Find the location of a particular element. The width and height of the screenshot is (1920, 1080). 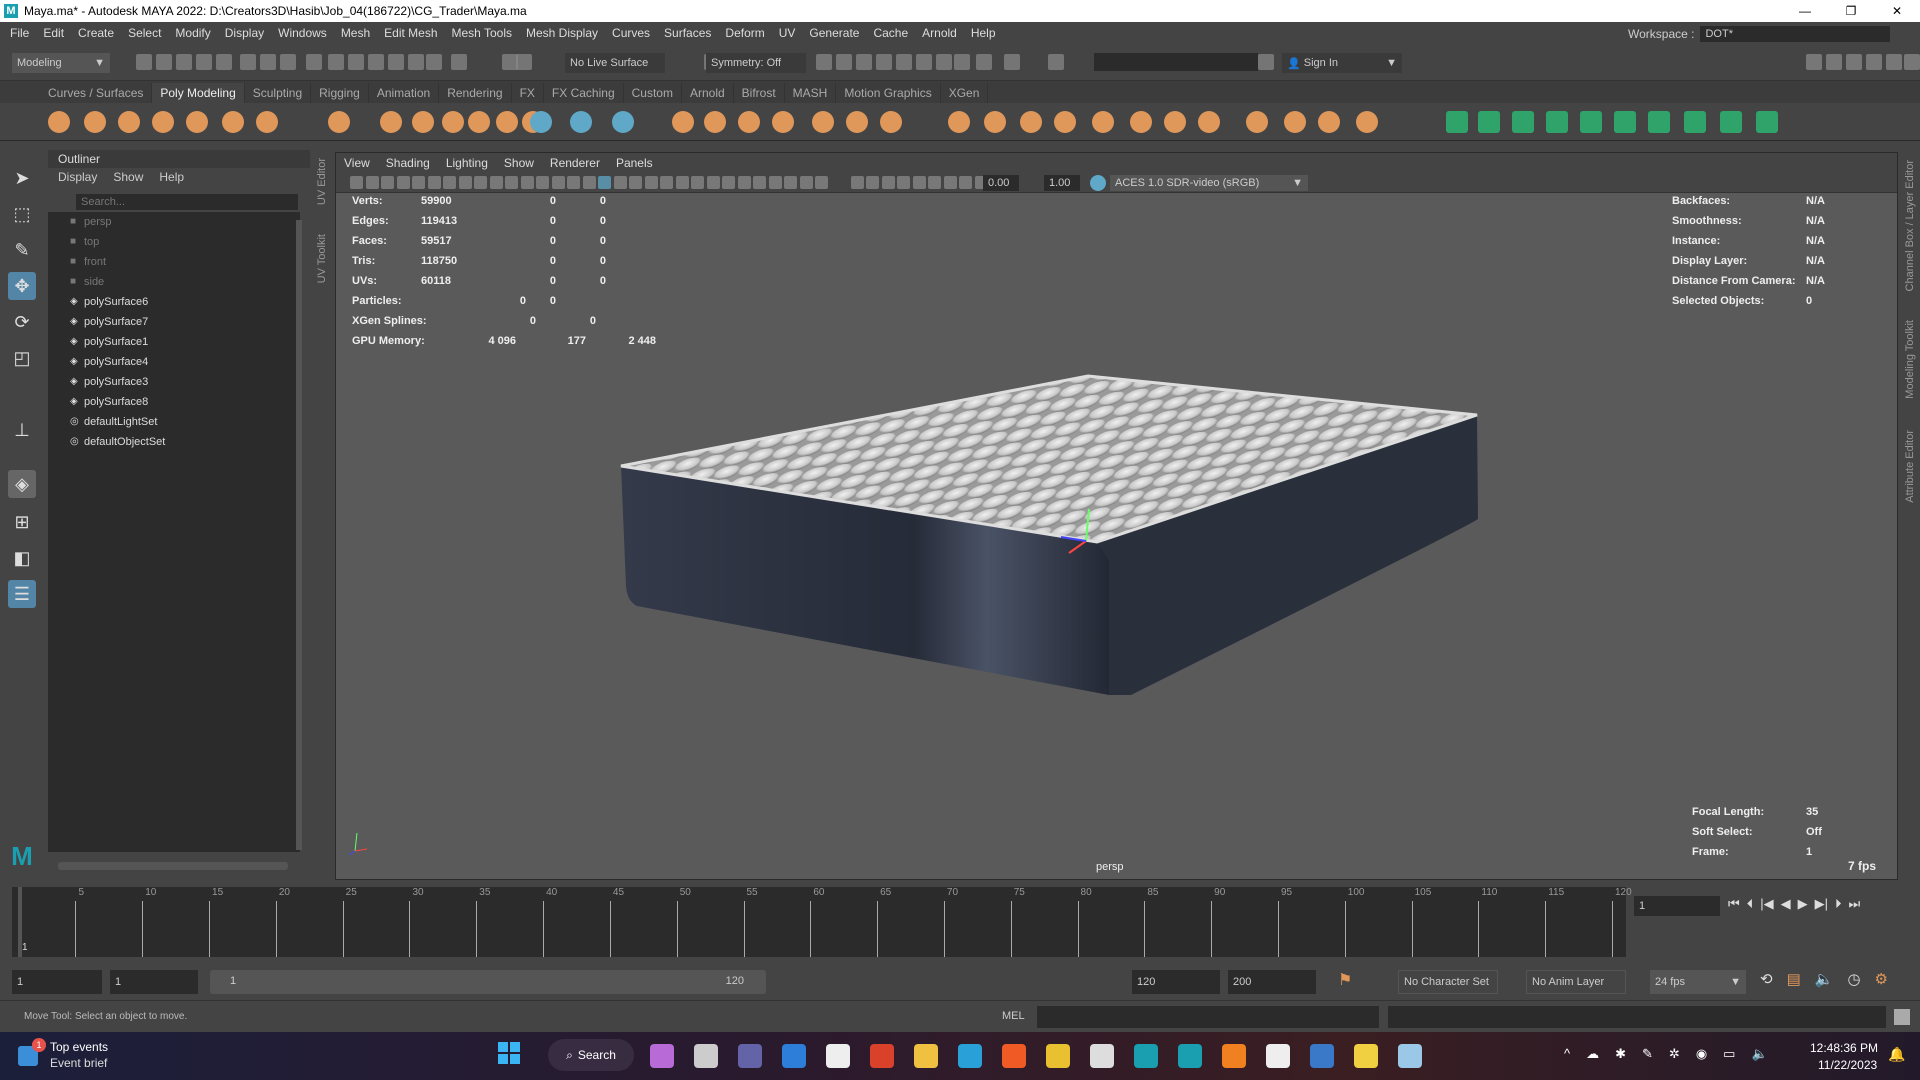

notifications-bell-icon: 🔔 is located at coordinates (1896, 1054).